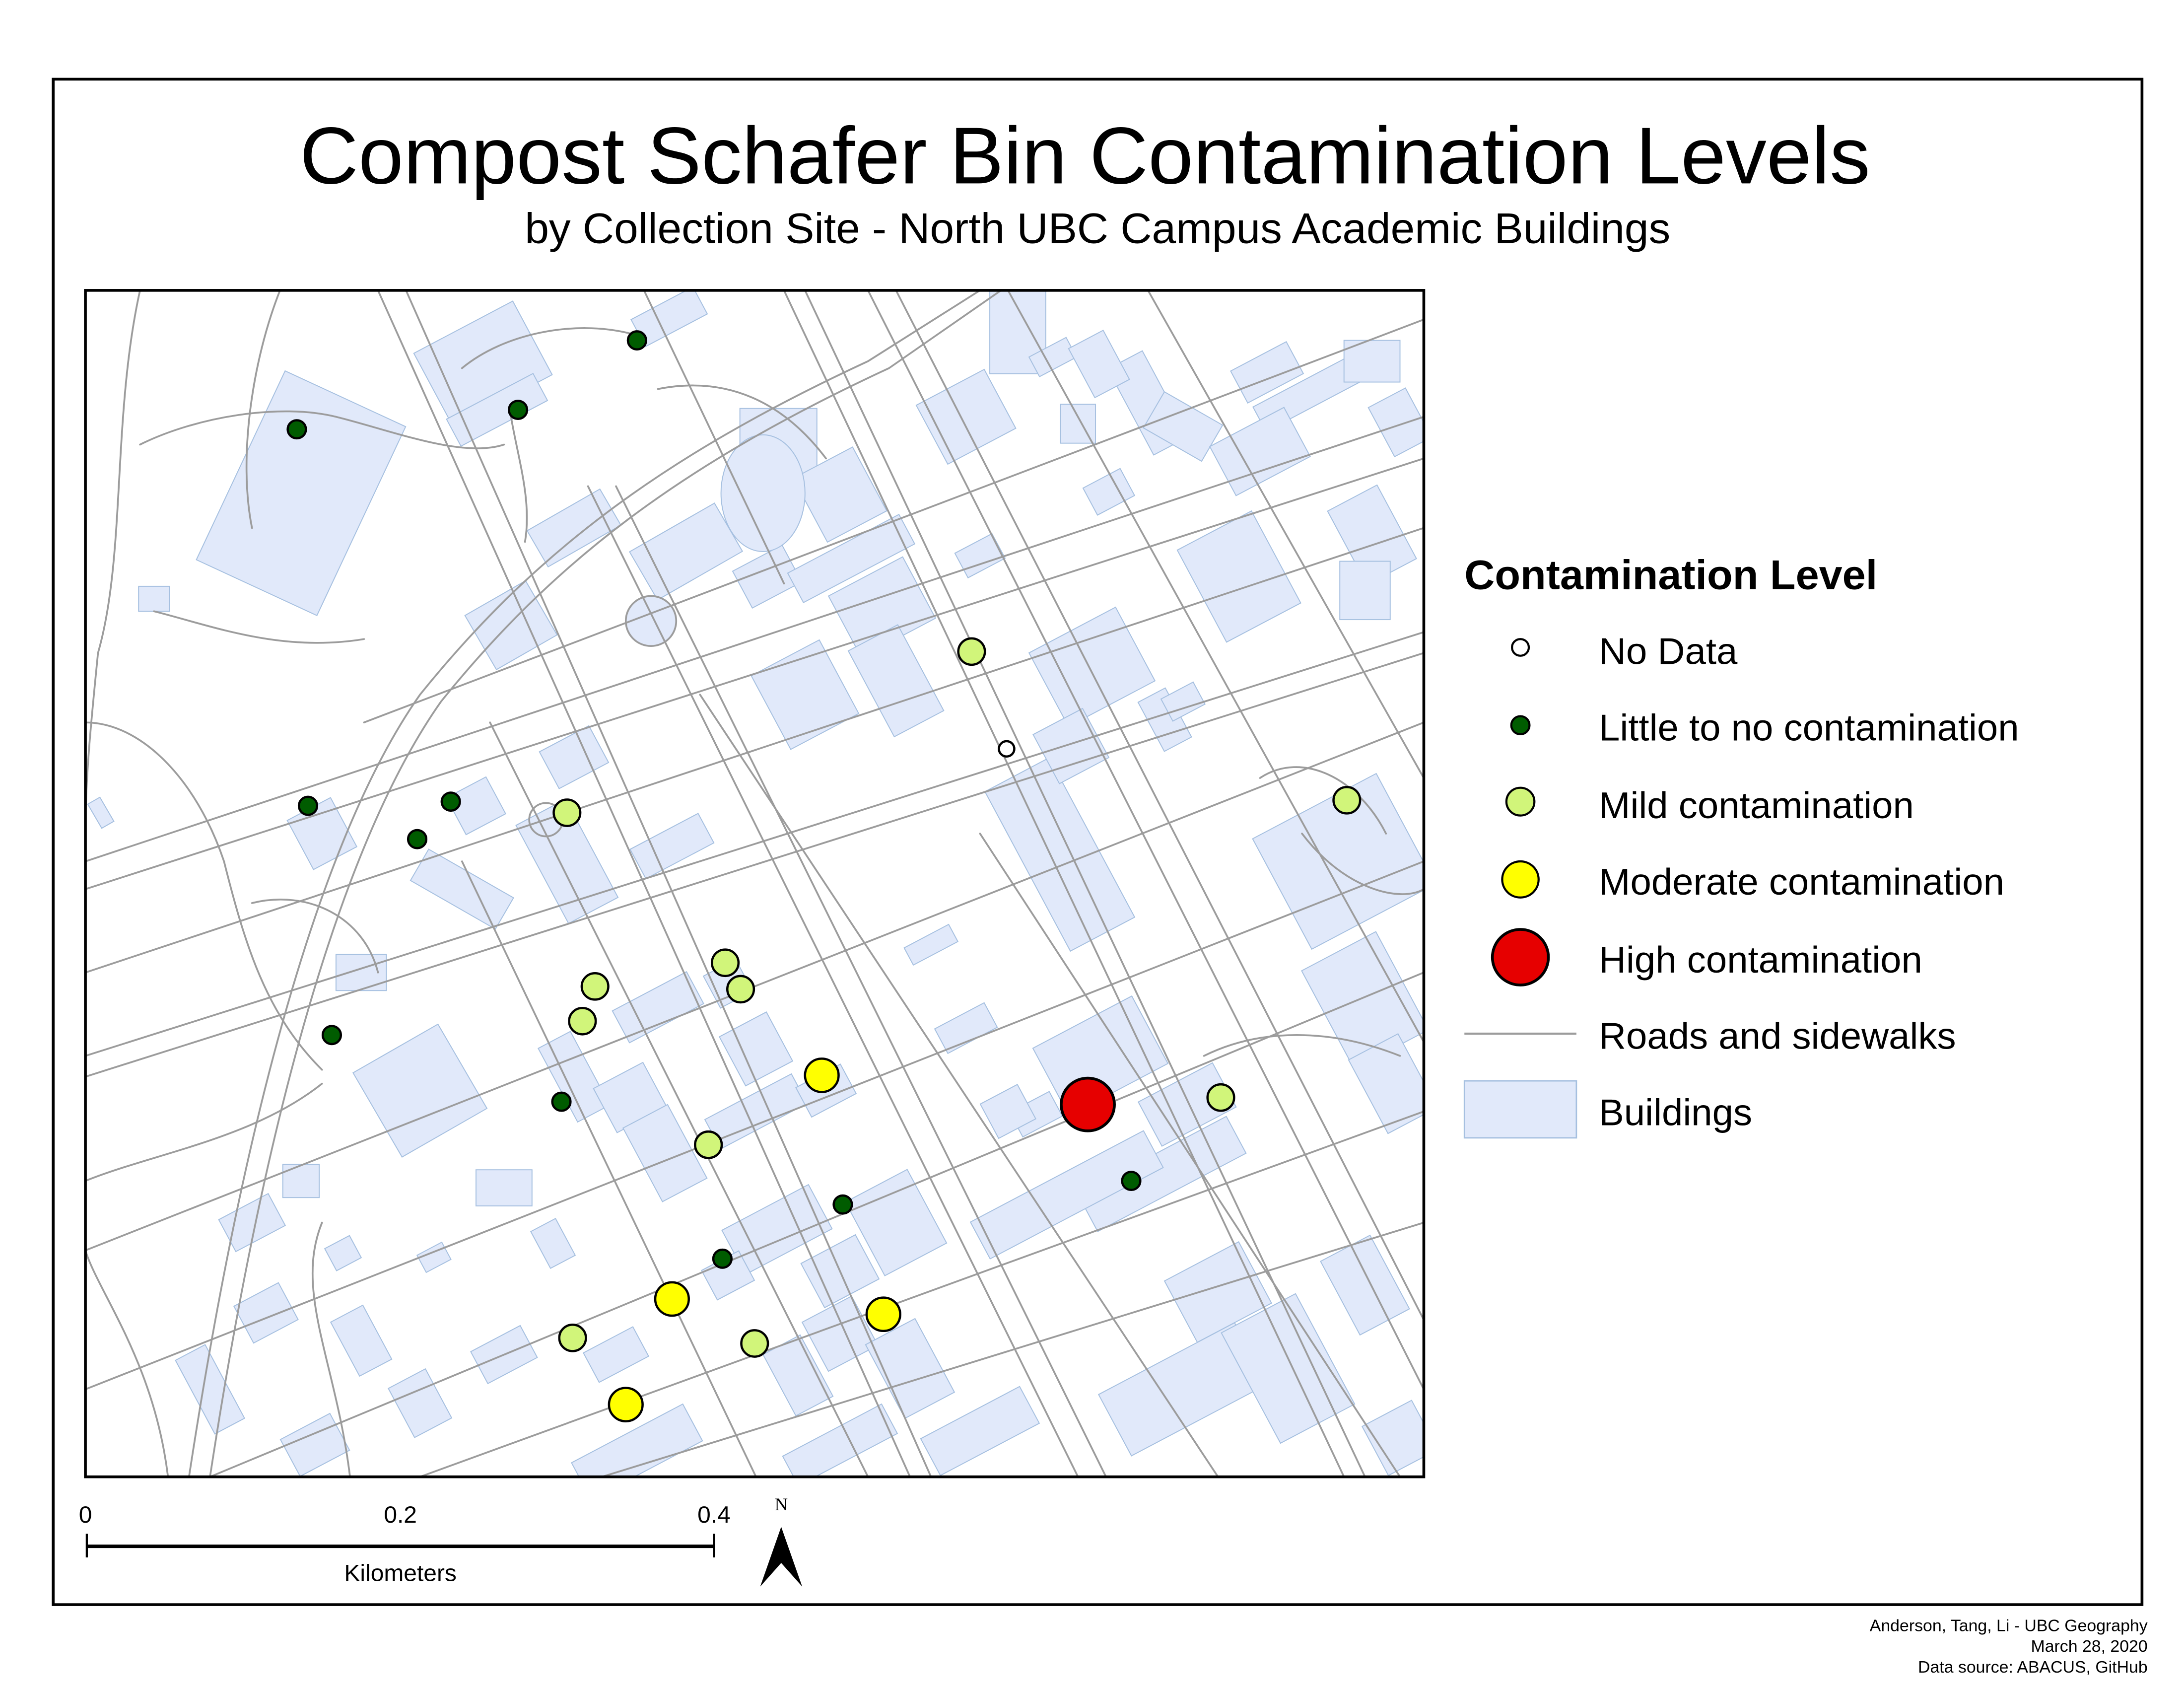 This screenshot has height=1688, width=2184. Describe the element at coordinates (1520, 1109) in the screenshot. I see `legend-buildings-symbol` at that location.